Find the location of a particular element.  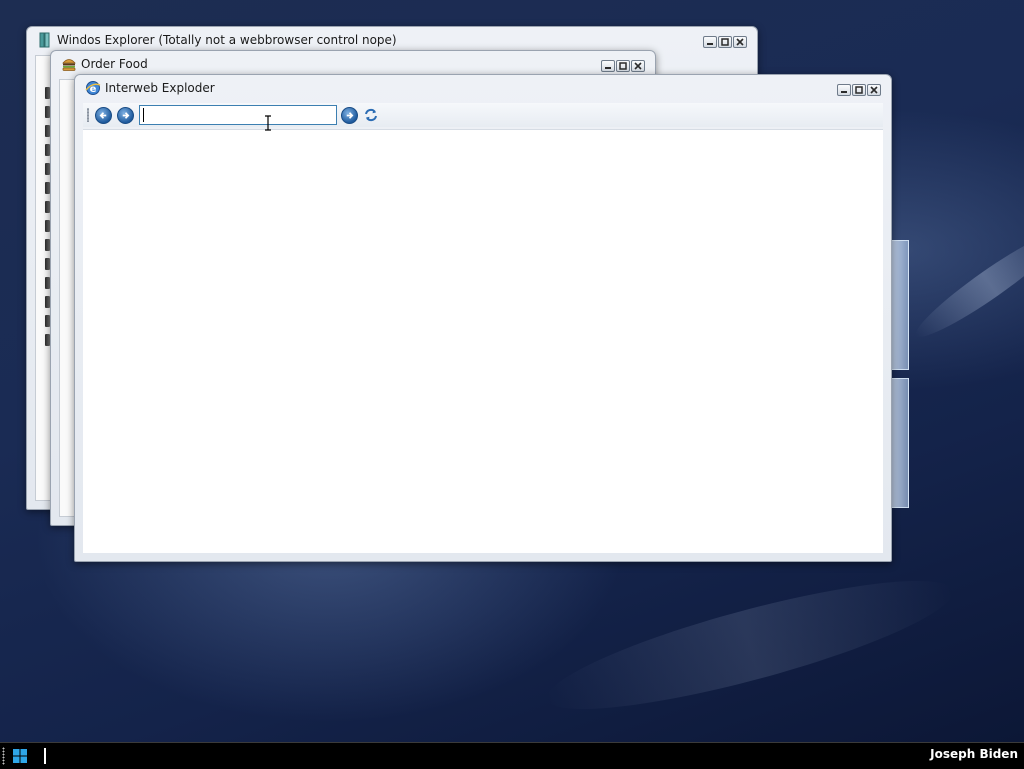

refresh-icon is located at coordinates (371, 115).